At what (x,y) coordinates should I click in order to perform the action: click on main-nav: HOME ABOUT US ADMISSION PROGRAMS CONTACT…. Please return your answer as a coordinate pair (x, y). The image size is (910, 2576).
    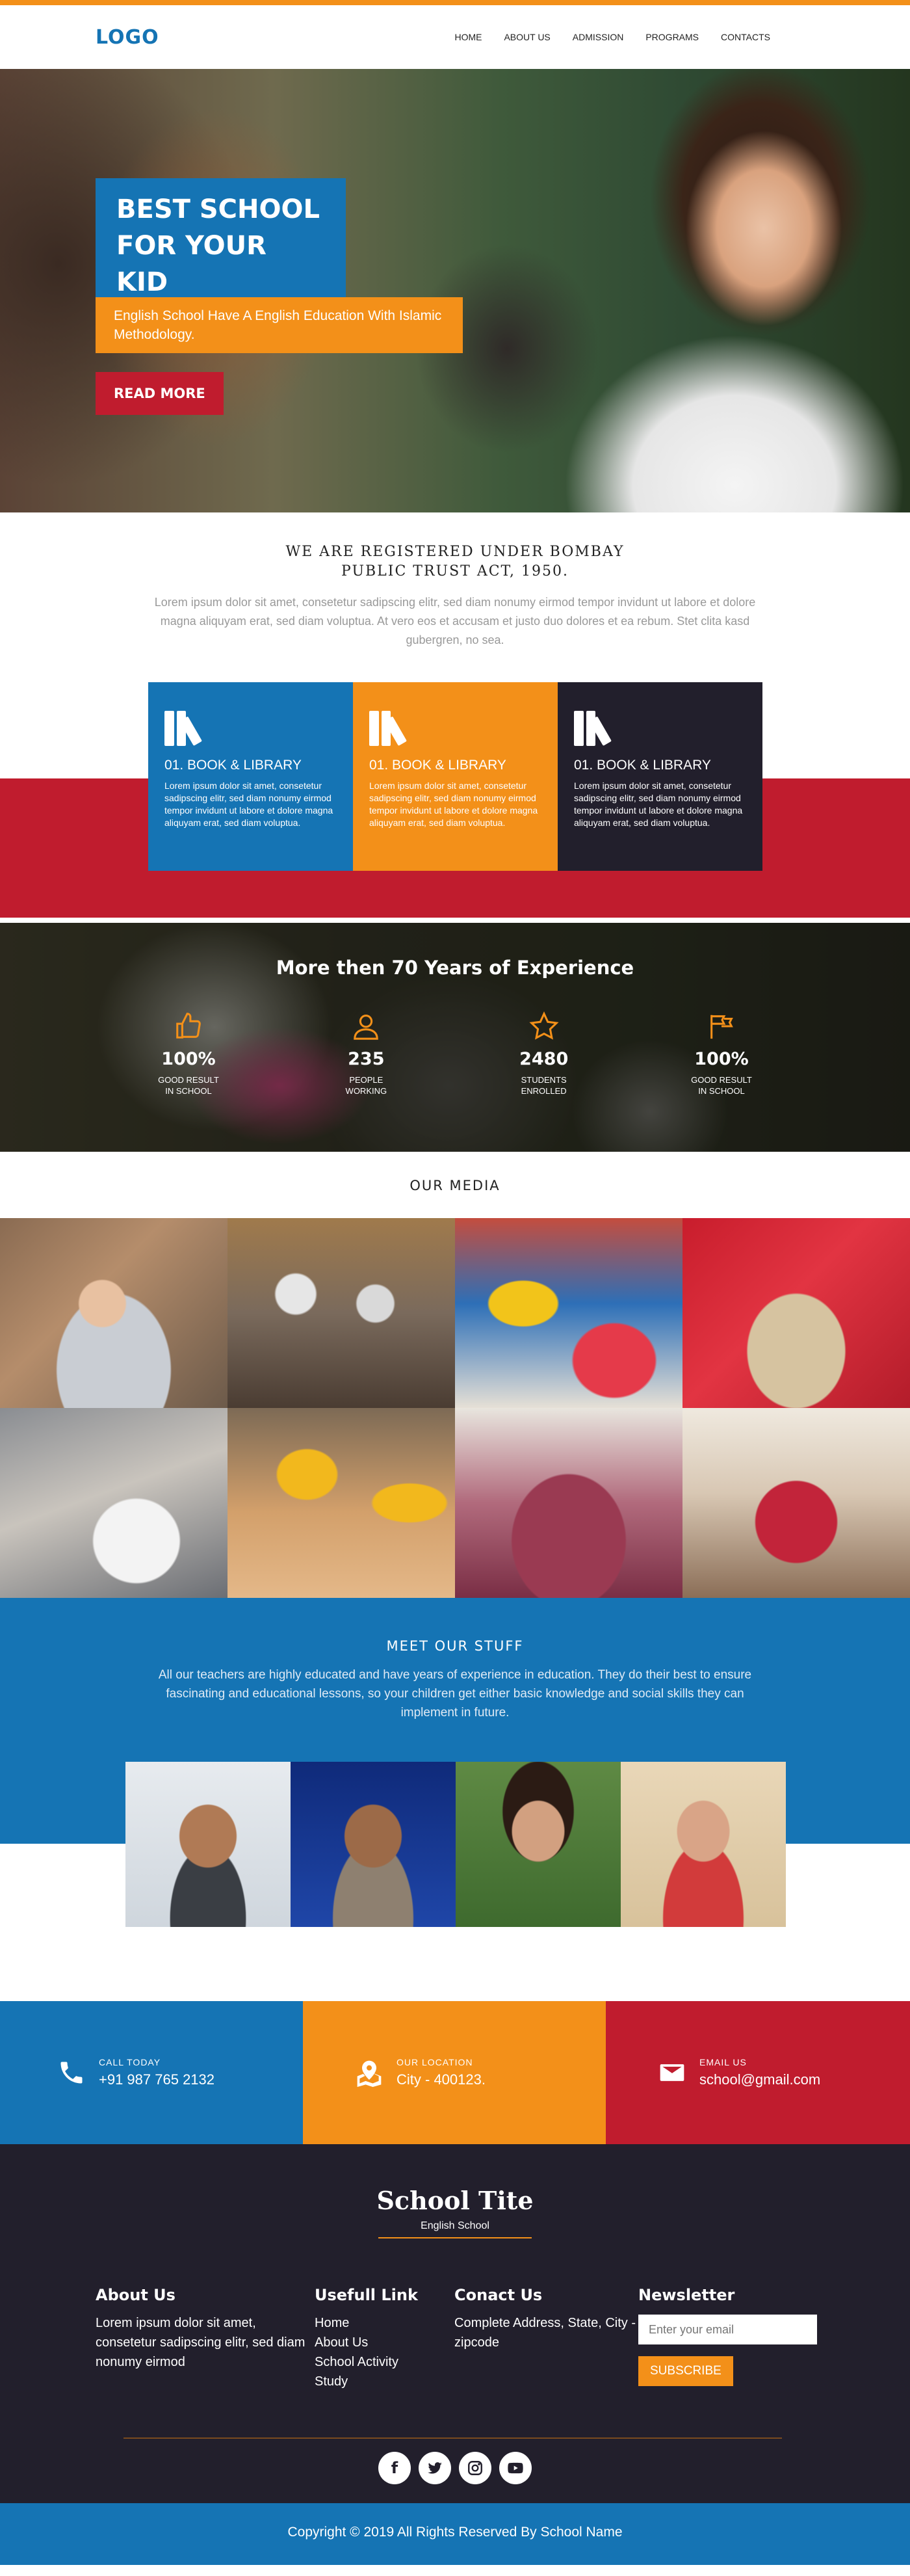
    Looking at the image, I should click on (612, 37).